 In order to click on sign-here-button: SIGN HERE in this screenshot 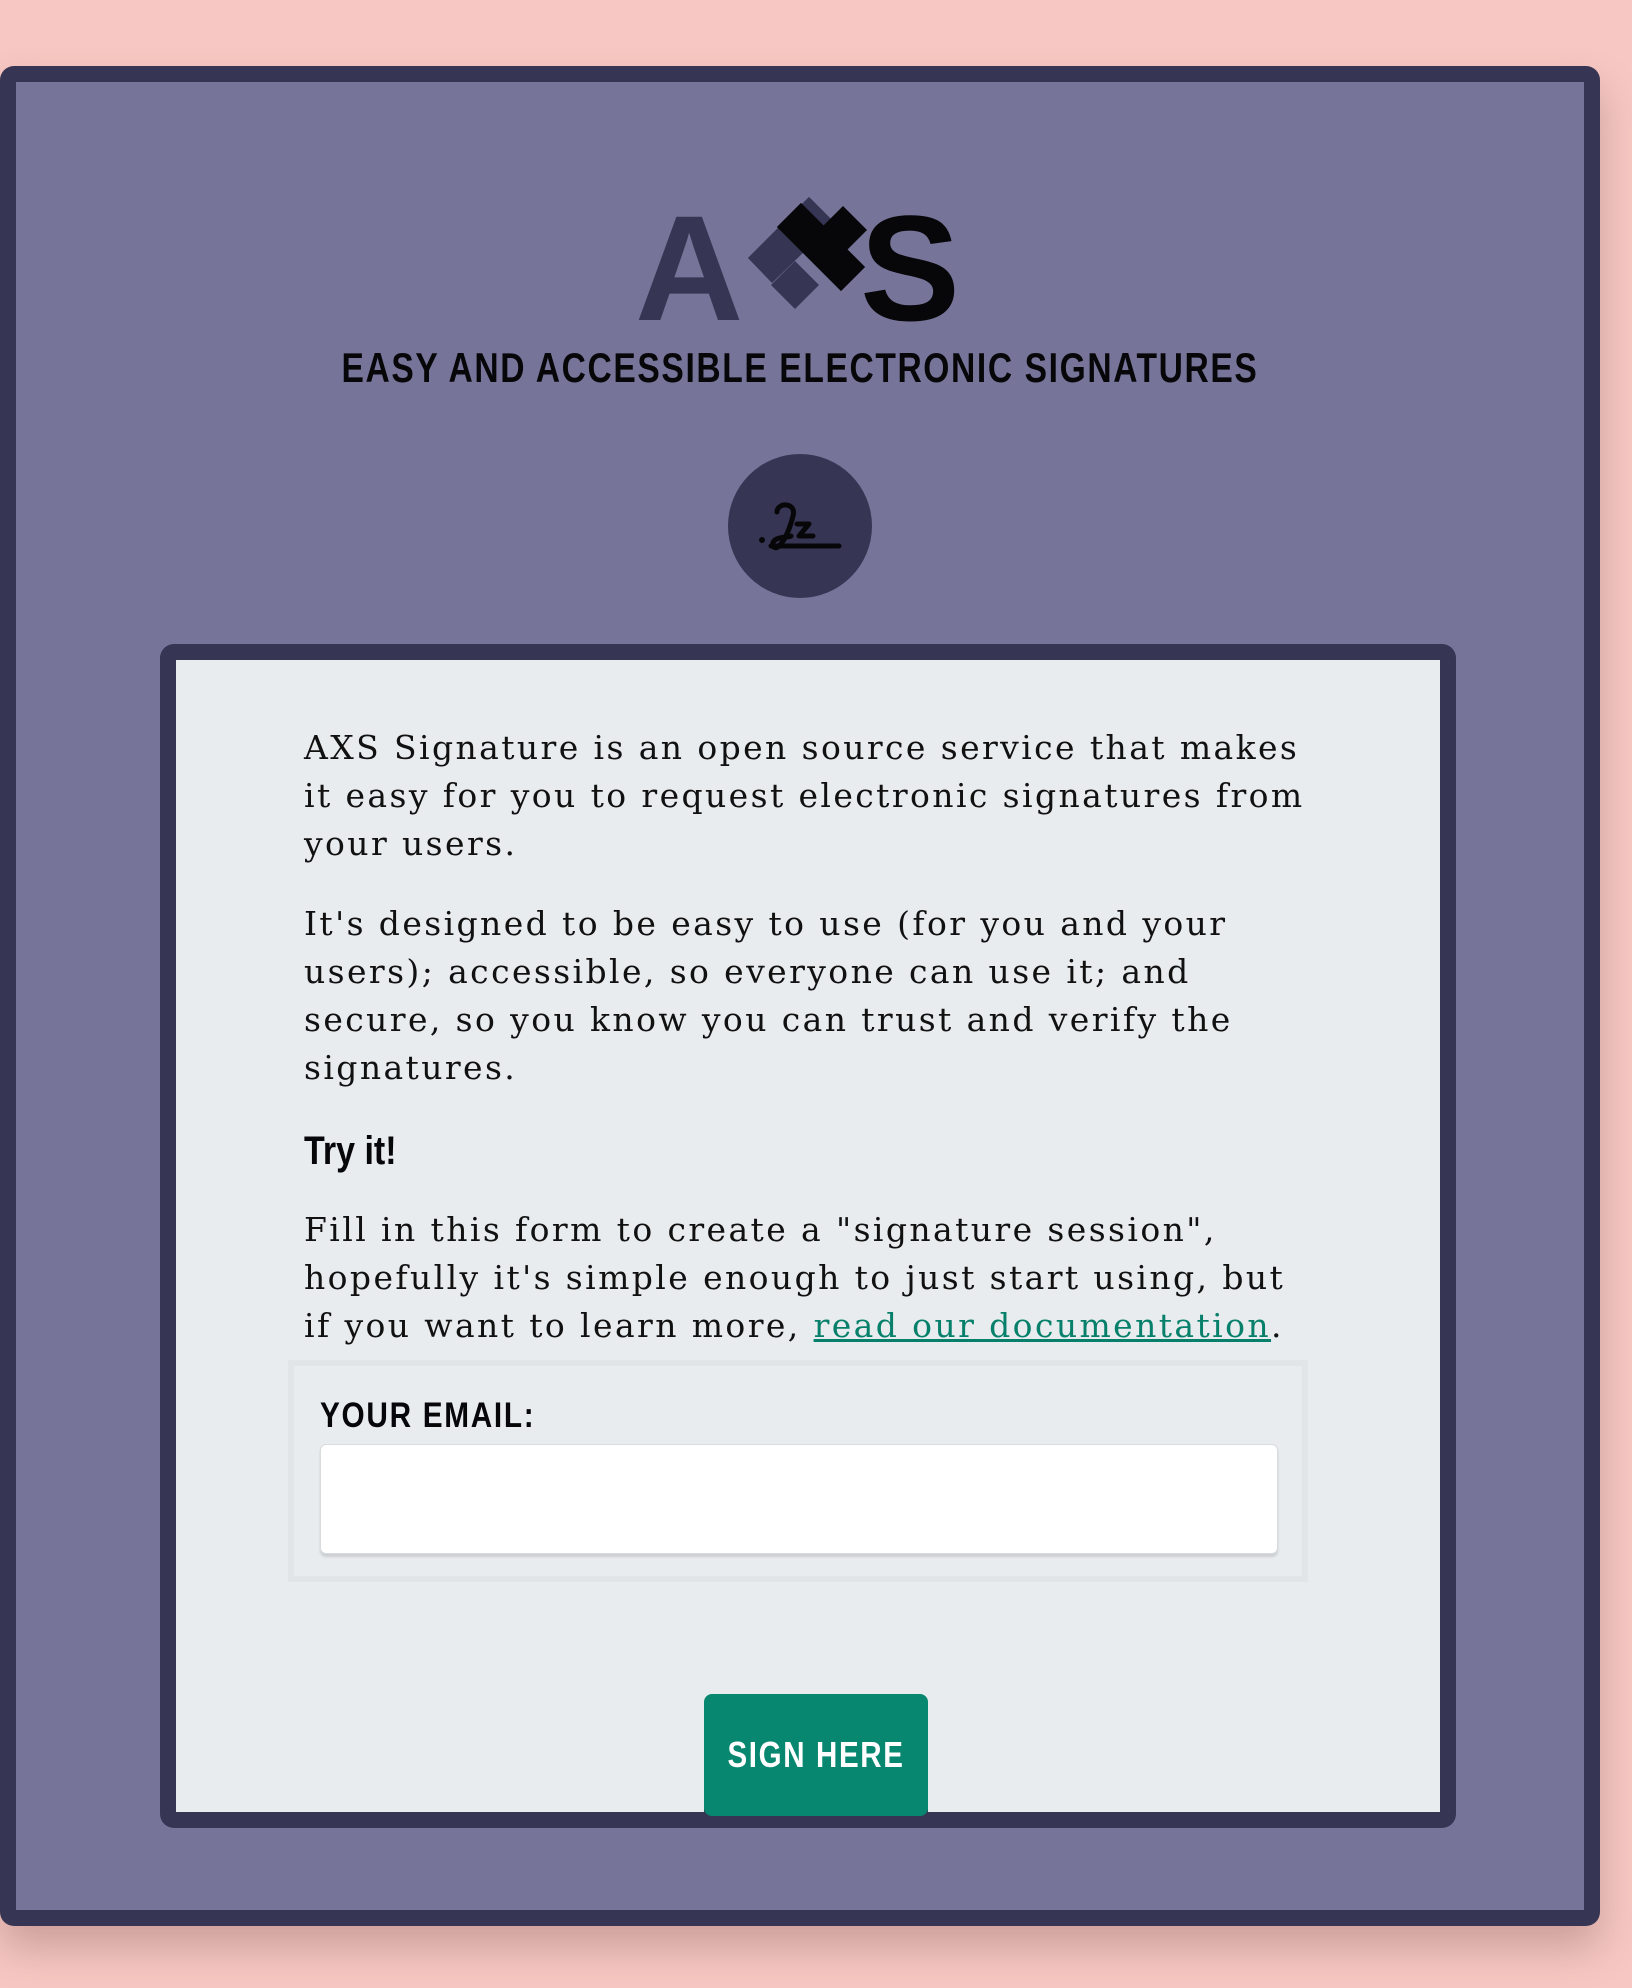, I will do `click(816, 1755)`.